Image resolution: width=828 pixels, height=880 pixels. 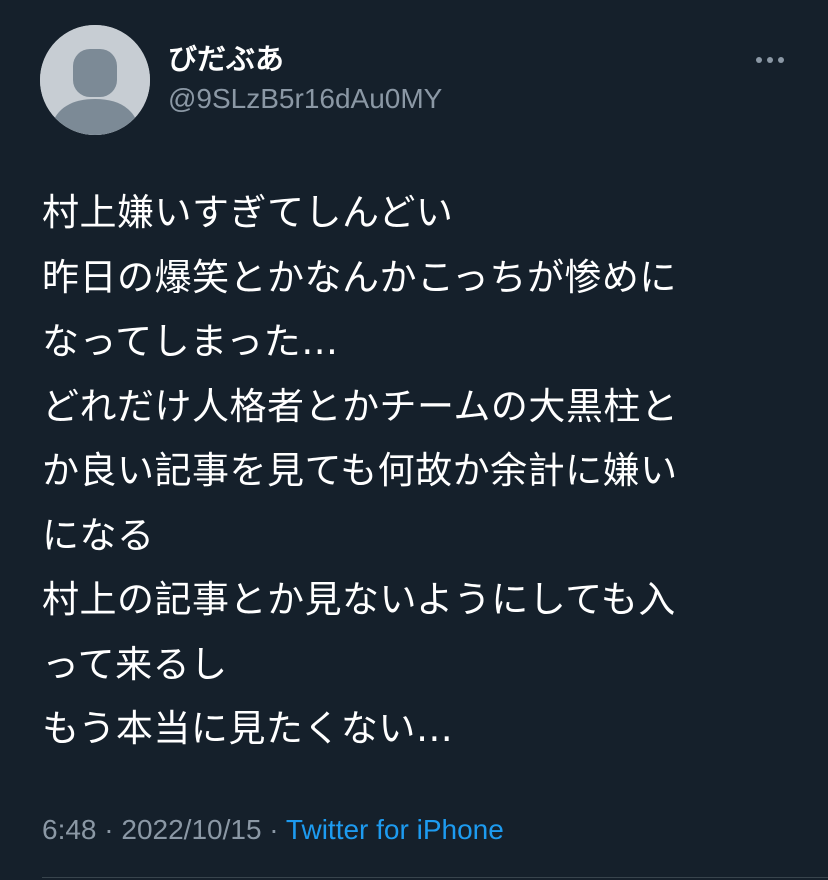 What do you see at coordinates (305, 99) in the screenshot?
I see `user-handle: @9SLzB5r16dAu0MY` at bounding box center [305, 99].